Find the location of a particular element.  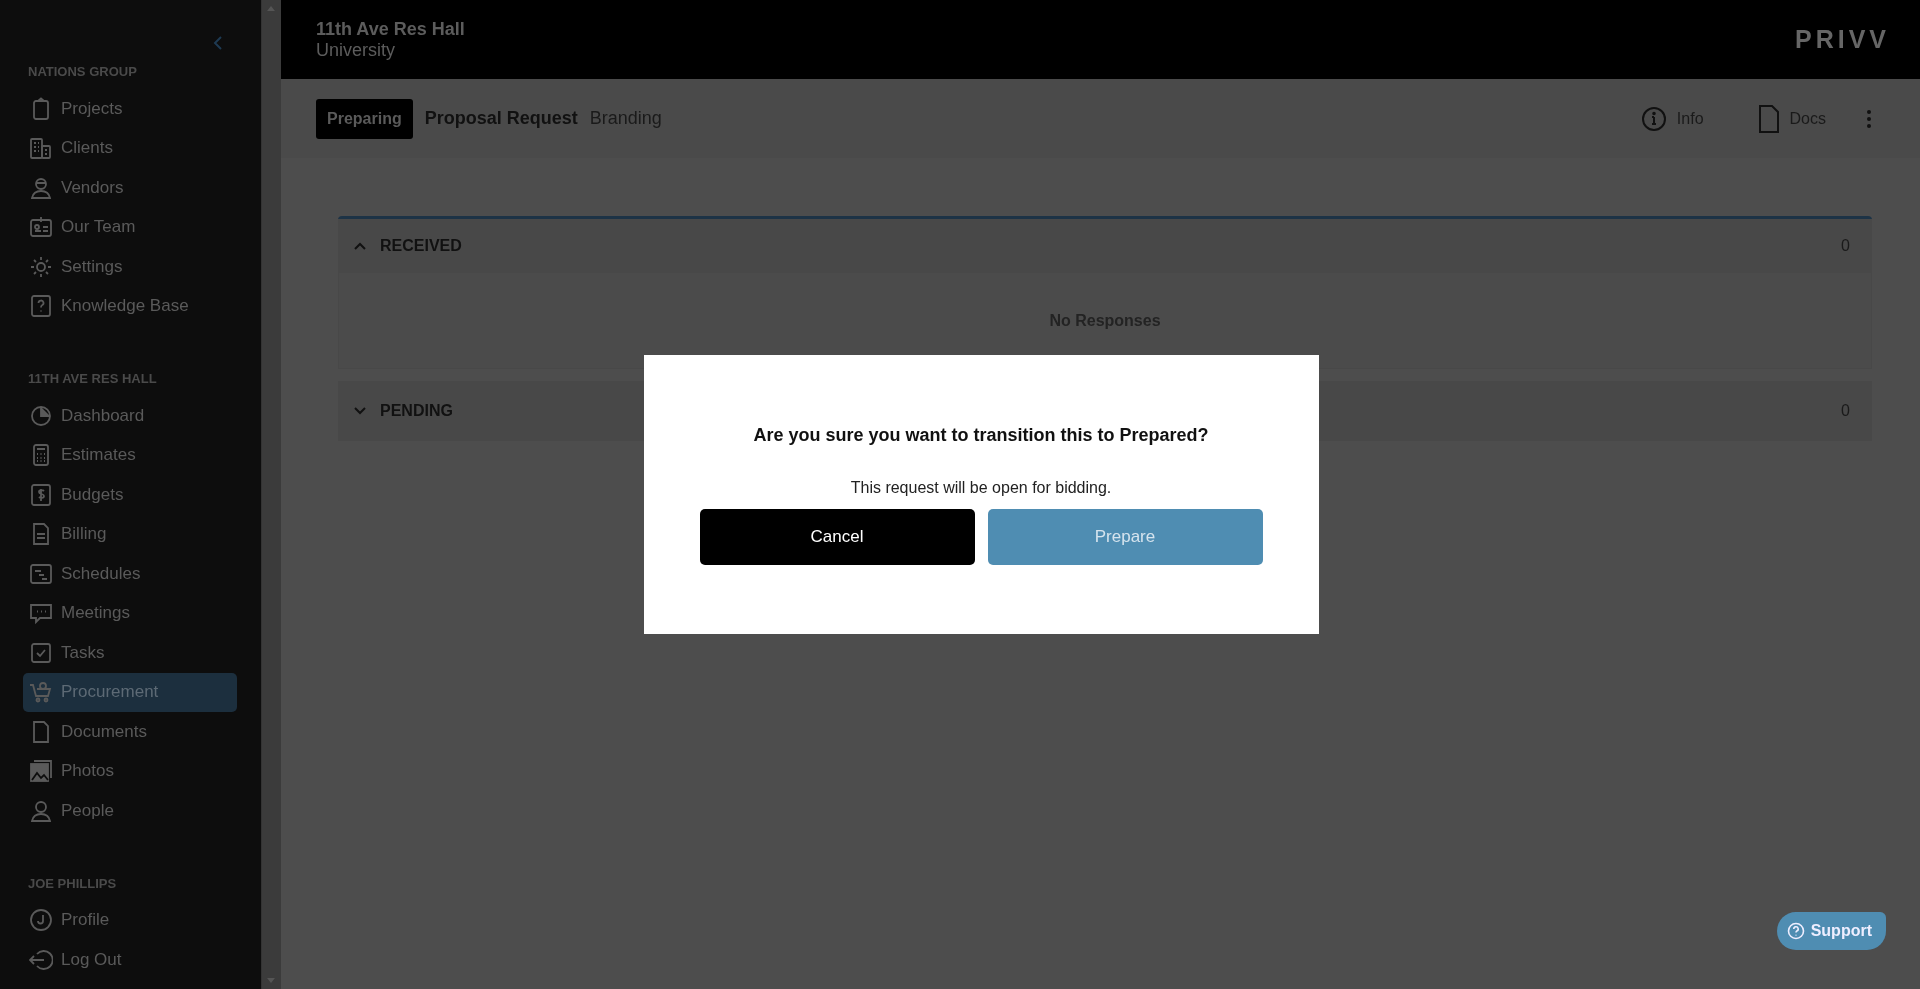

sidebar-item: Profile is located at coordinates (130, 920).